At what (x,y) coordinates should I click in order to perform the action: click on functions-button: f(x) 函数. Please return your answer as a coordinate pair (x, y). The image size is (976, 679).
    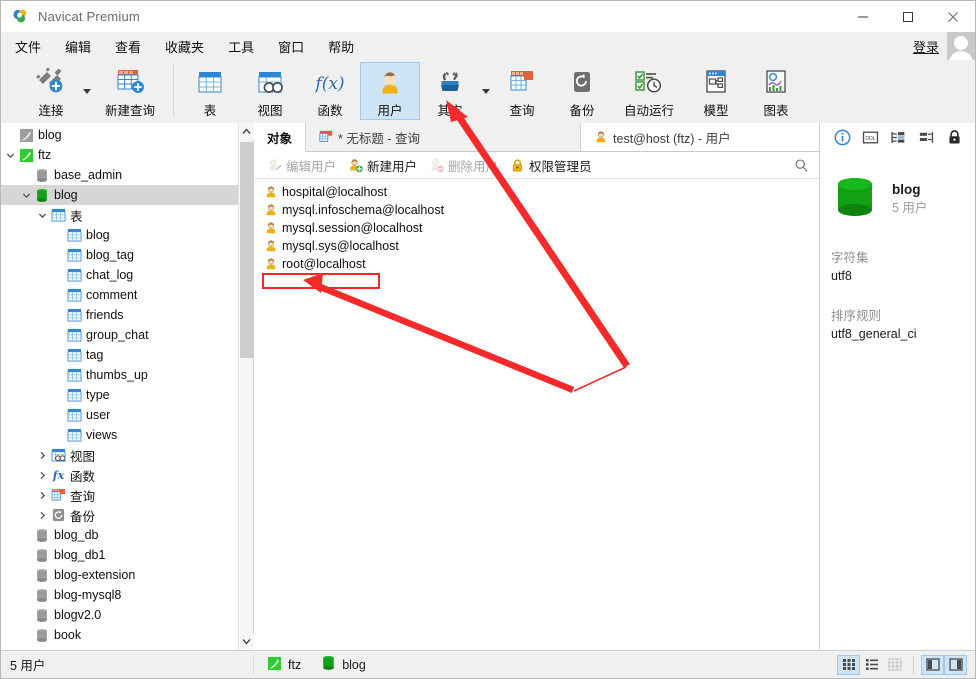
    Looking at the image, I should click on (330, 91).